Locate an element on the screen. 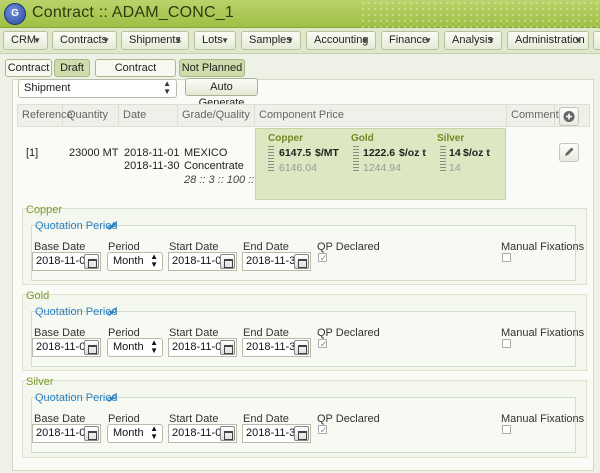  silver-price-reference: 14 is located at coordinates (455, 168).